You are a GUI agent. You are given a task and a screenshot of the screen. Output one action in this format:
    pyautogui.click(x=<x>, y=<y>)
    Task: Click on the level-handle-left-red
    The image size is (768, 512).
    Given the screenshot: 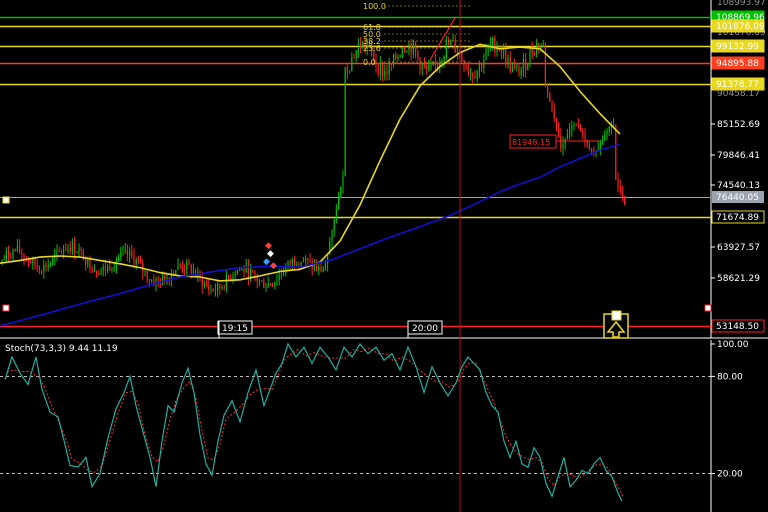 What is the action you would take?
    pyautogui.click(x=6, y=308)
    